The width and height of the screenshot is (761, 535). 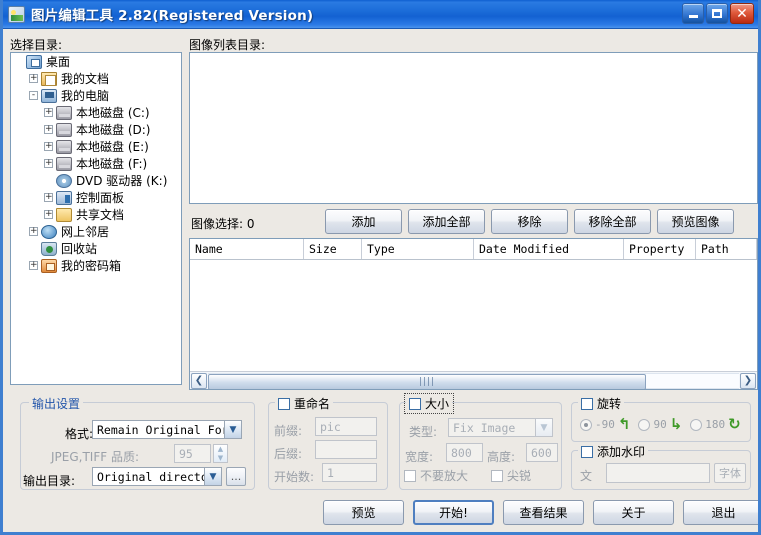 I want to click on watermark-group: 添加水印 文 字体, so click(x=661, y=466).